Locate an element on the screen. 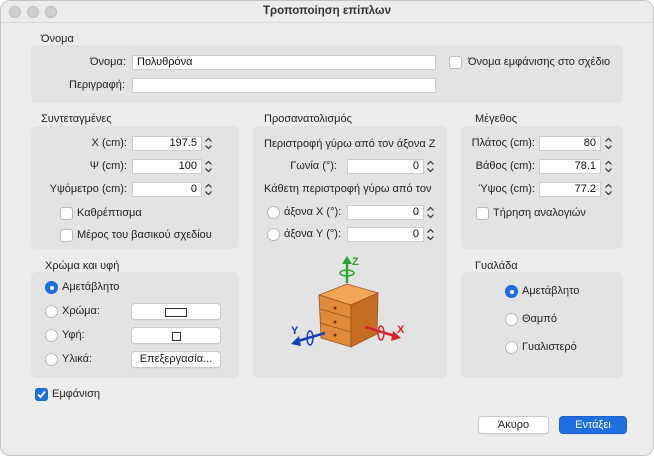 This screenshot has height=456, width=654. z-axis-arrowhead is located at coordinates (347, 260).